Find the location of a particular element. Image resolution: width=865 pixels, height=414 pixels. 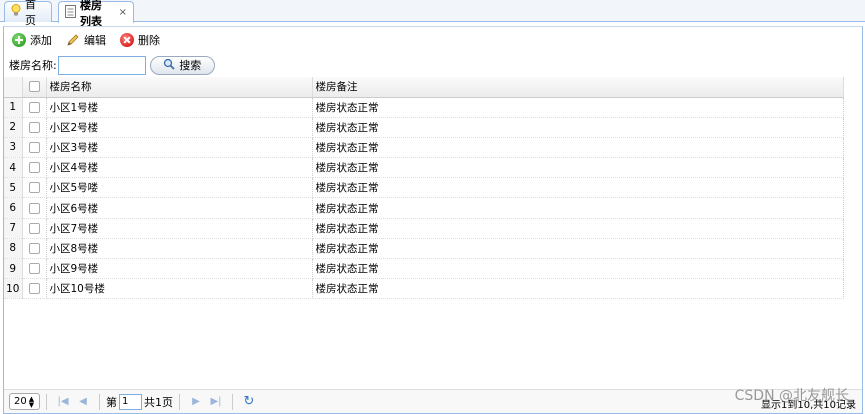

table-row: 10 小区10号楼 楼房状态正常 is located at coordinates (424, 289).